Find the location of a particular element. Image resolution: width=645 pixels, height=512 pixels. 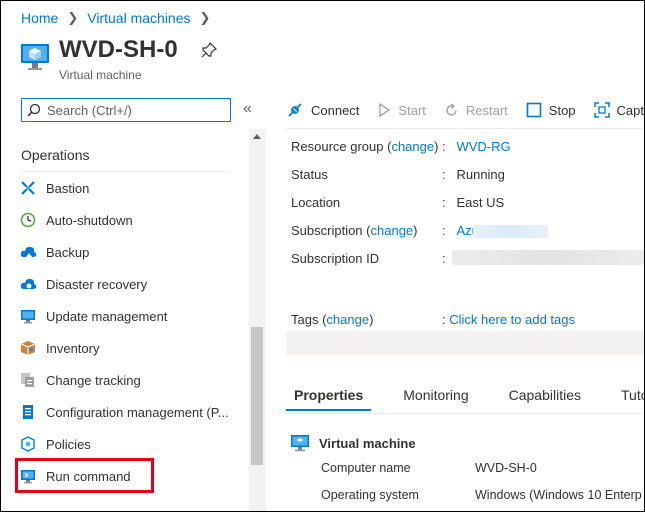

change-tracking-icon is located at coordinates (28, 380).